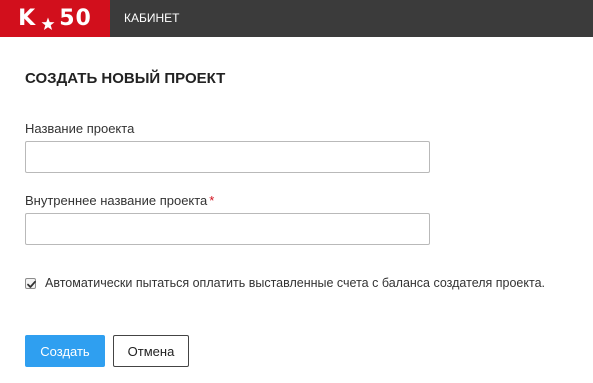  What do you see at coordinates (27, 18) in the screenshot?
I see `logo-letter: K` at bounding box center [27, 18].